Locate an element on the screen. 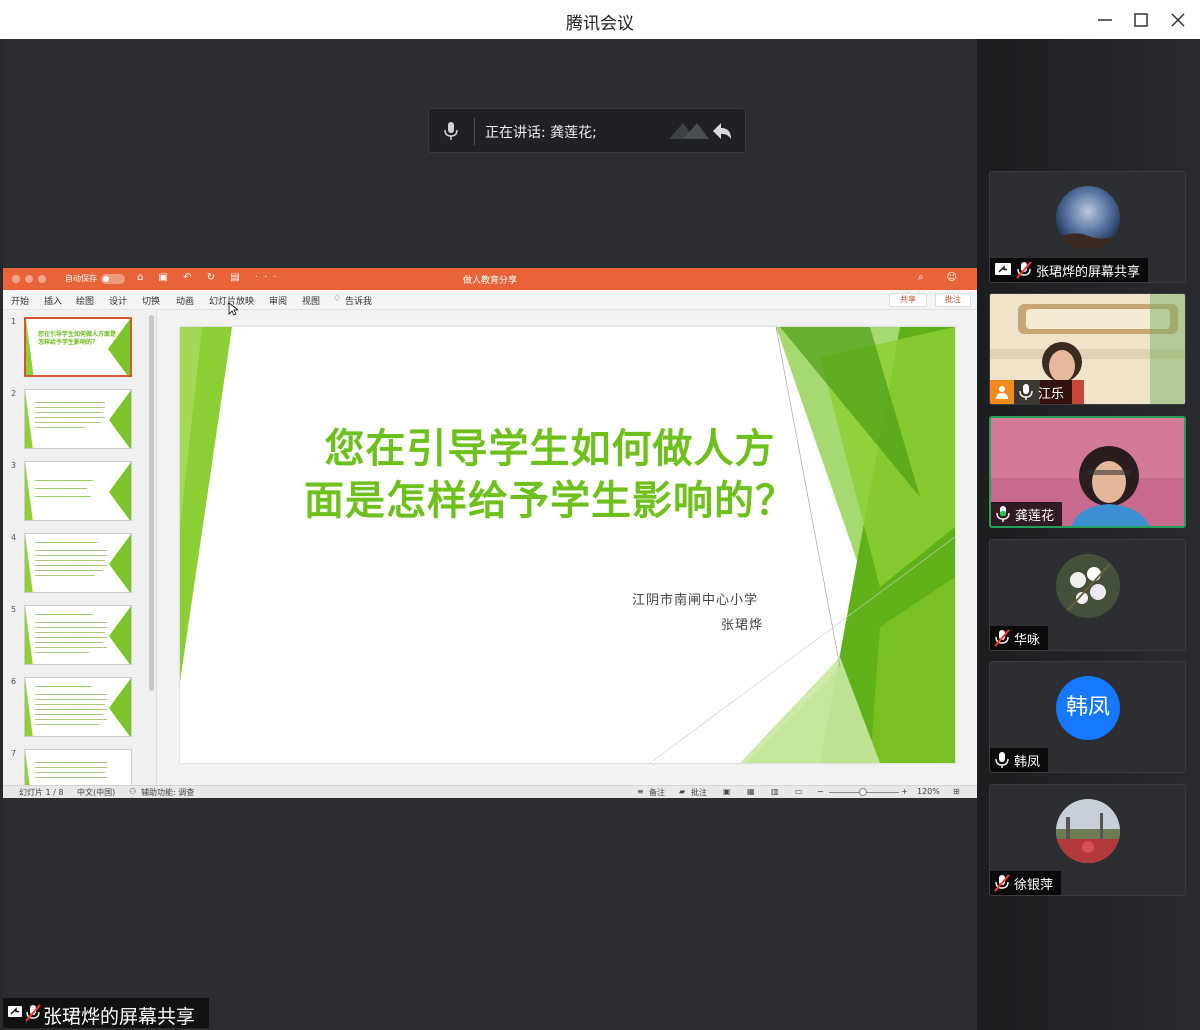 The width and height of the screenshot is (1200, 1030). ribbon-tab-transitions: 切换 is located at coordinates (151, 300).